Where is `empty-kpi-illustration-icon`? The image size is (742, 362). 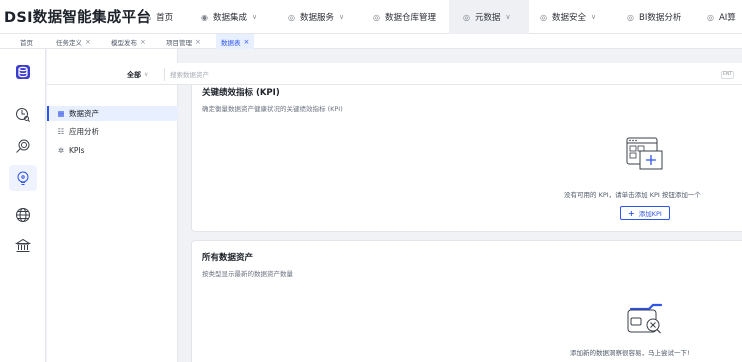
empty-kpi-illustration-icon is located at coordinates (644, 153).